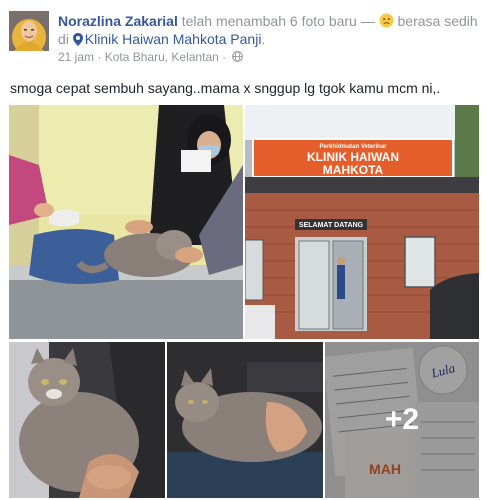 The height and width of the screenshot is (500, 487). I want to click on photo-documents-more: MAH Lula +2, so click(402, 420).